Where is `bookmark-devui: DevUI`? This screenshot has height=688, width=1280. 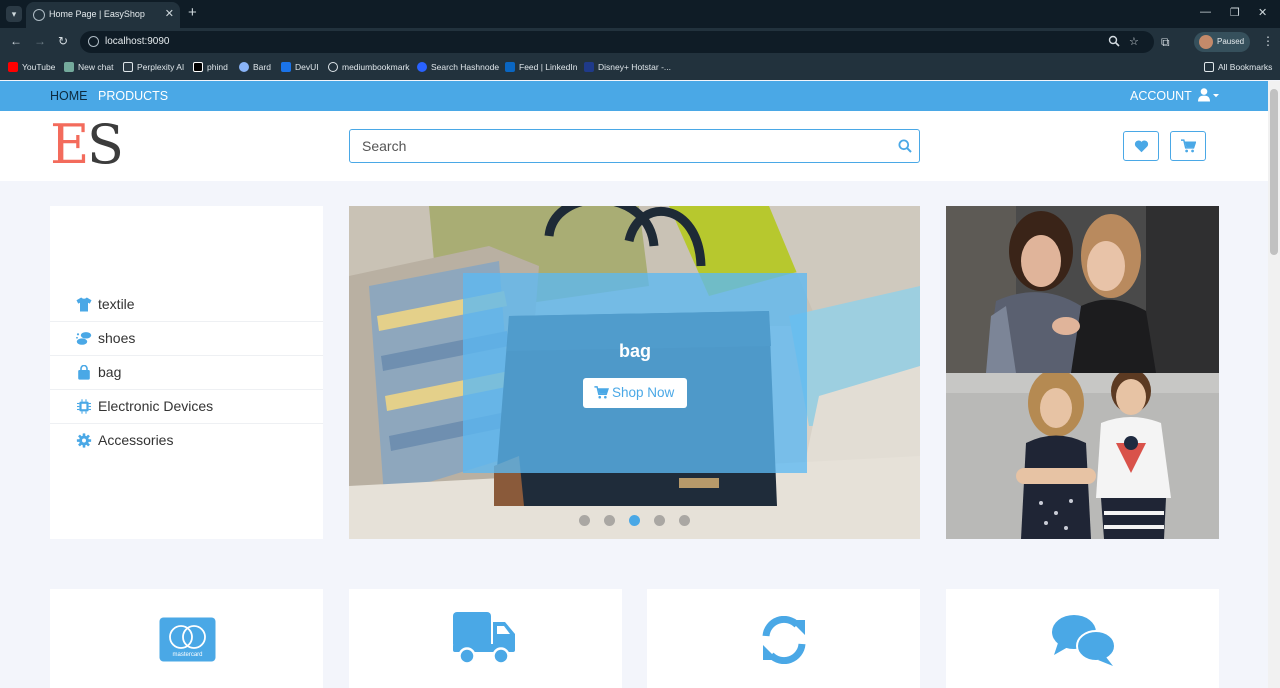
bookmark-devui: DevUI is located at coordinates (300, 67).